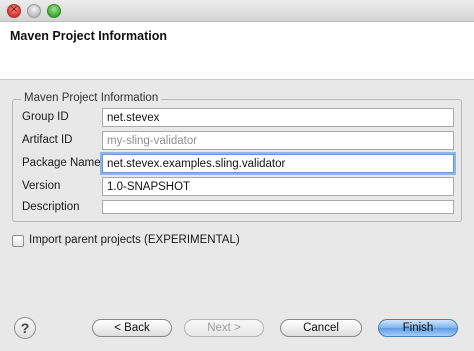 The image size is (474, 351). Describe the element at coordinates (278, 117) in the screenshot. I see `group-id-field` at that location.